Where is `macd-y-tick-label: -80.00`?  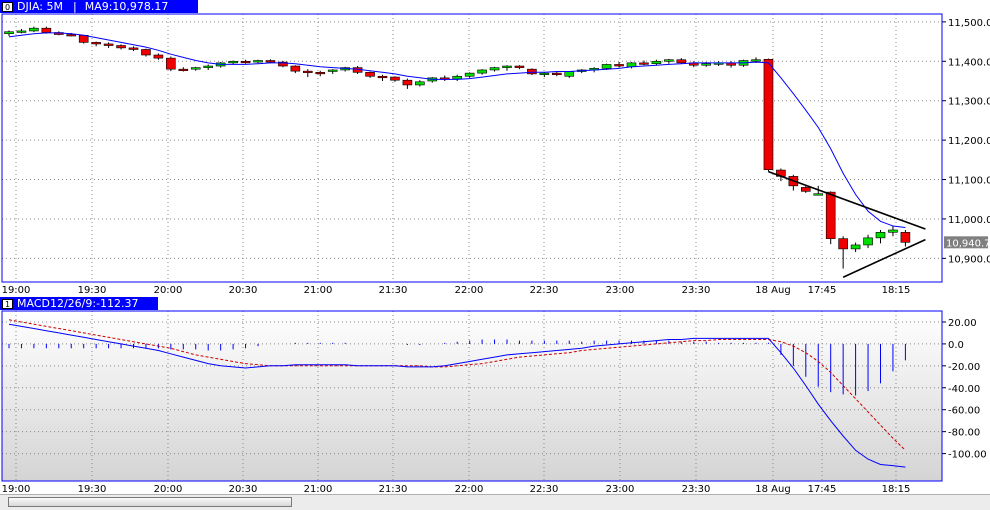 macd-y-tick-label: -80.00 is located at coordinates (964, 433).